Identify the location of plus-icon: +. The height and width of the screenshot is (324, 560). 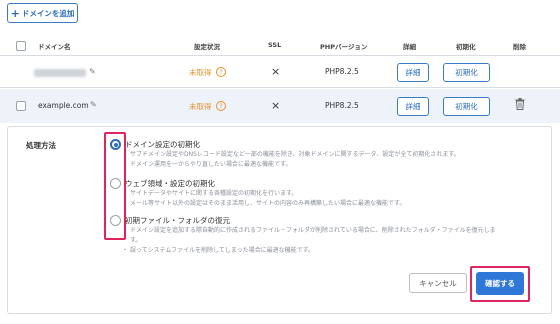
(15, 13).